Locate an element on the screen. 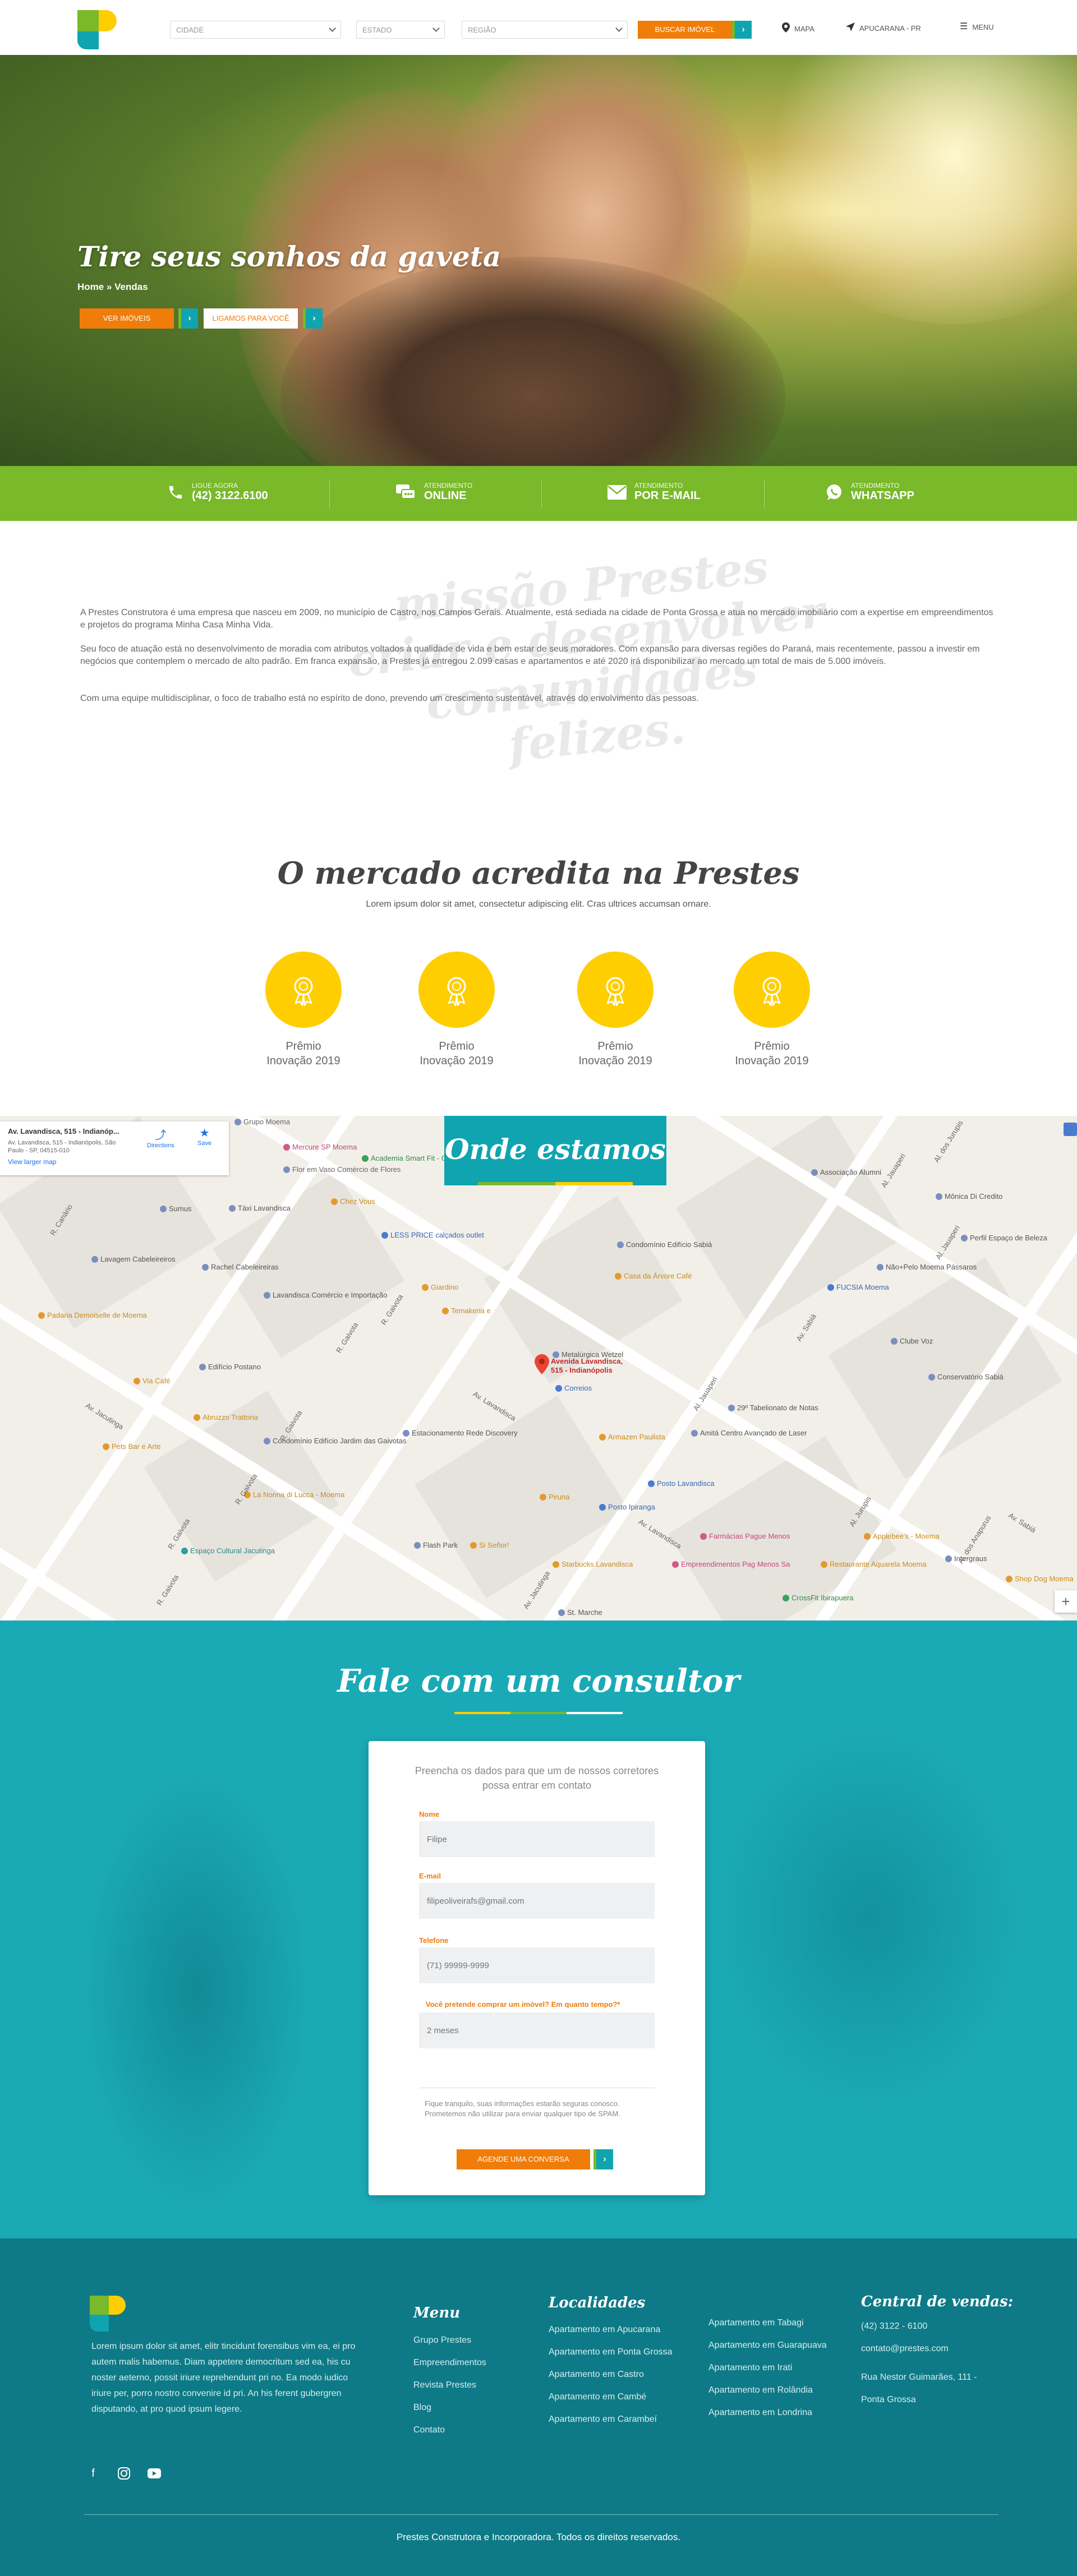 This screenshot has height=2576, width=1077. view-properties-arrow: › is located at coordinates (188, 318).